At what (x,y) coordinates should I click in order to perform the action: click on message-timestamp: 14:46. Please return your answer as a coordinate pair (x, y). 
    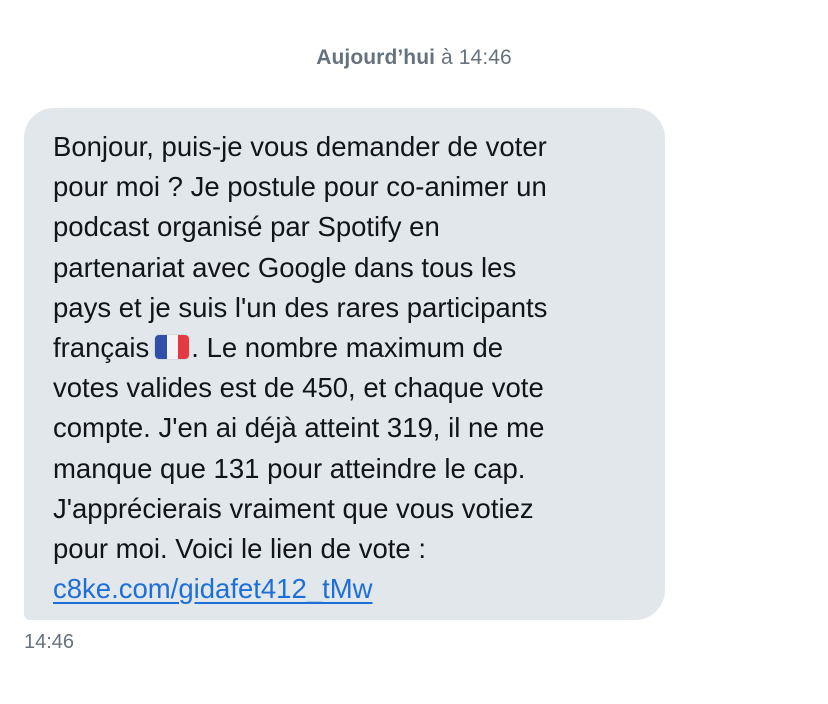
    Looking at the image, I should click on (49, 642).